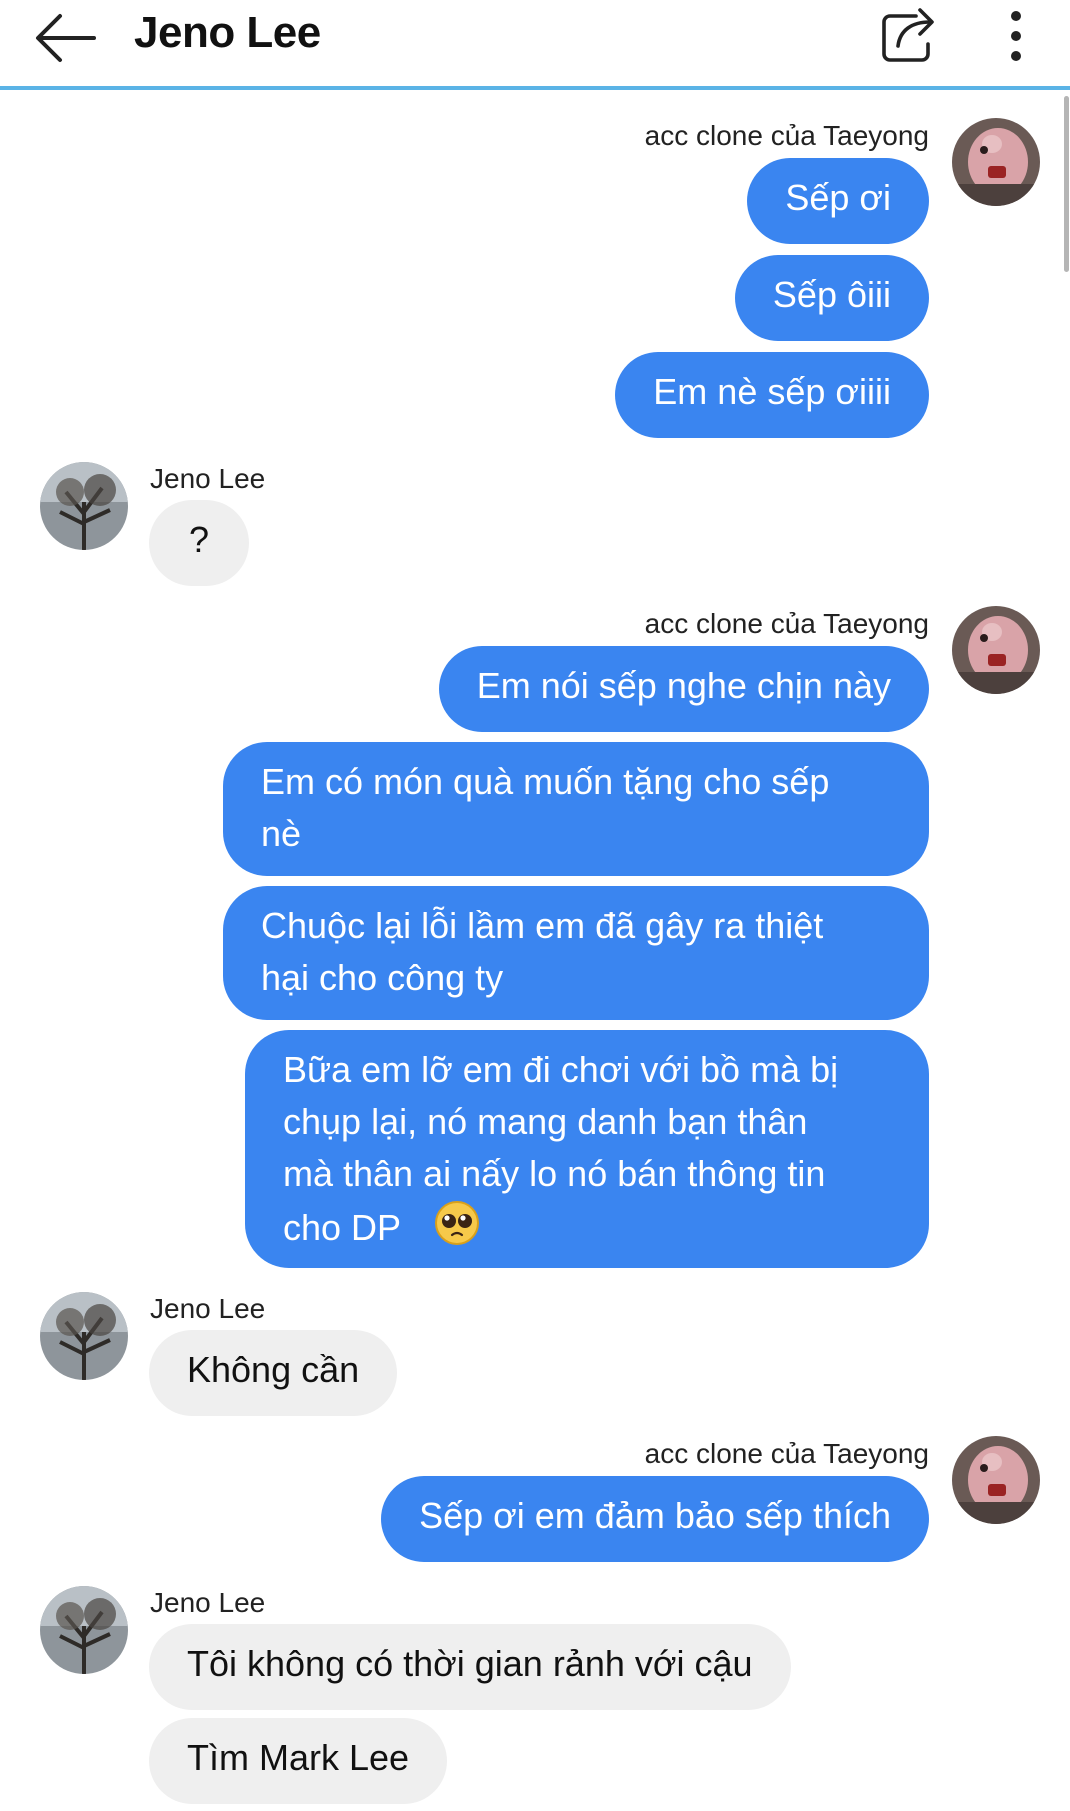  I want to click on message-bubble: Sếp ơi em đảm bảo sếp thích, so click(655, 1519).